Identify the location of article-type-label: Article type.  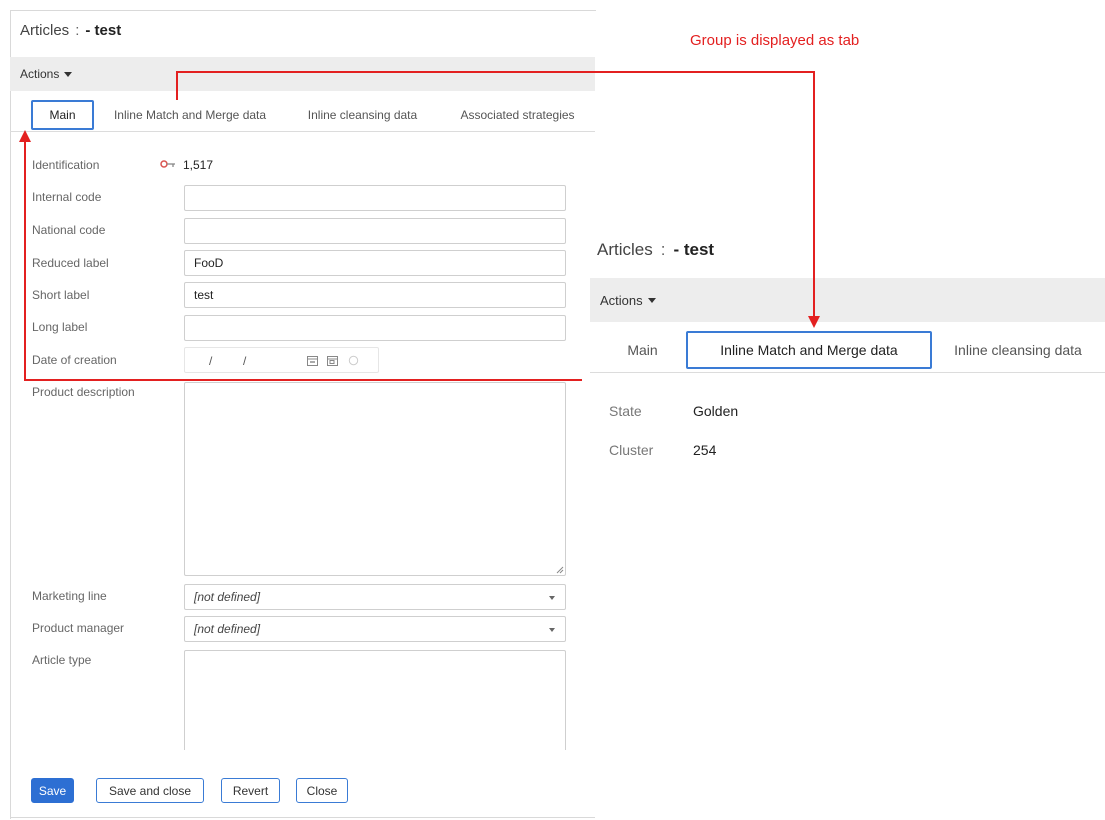
(62, 660).